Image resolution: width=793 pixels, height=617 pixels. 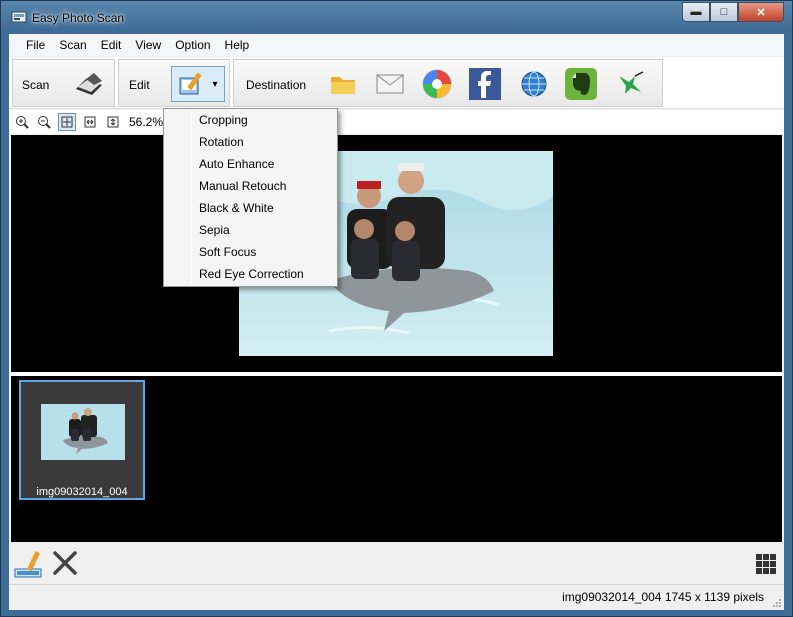 I want to click on destination-group: Destination, so click(x=448, y=83).